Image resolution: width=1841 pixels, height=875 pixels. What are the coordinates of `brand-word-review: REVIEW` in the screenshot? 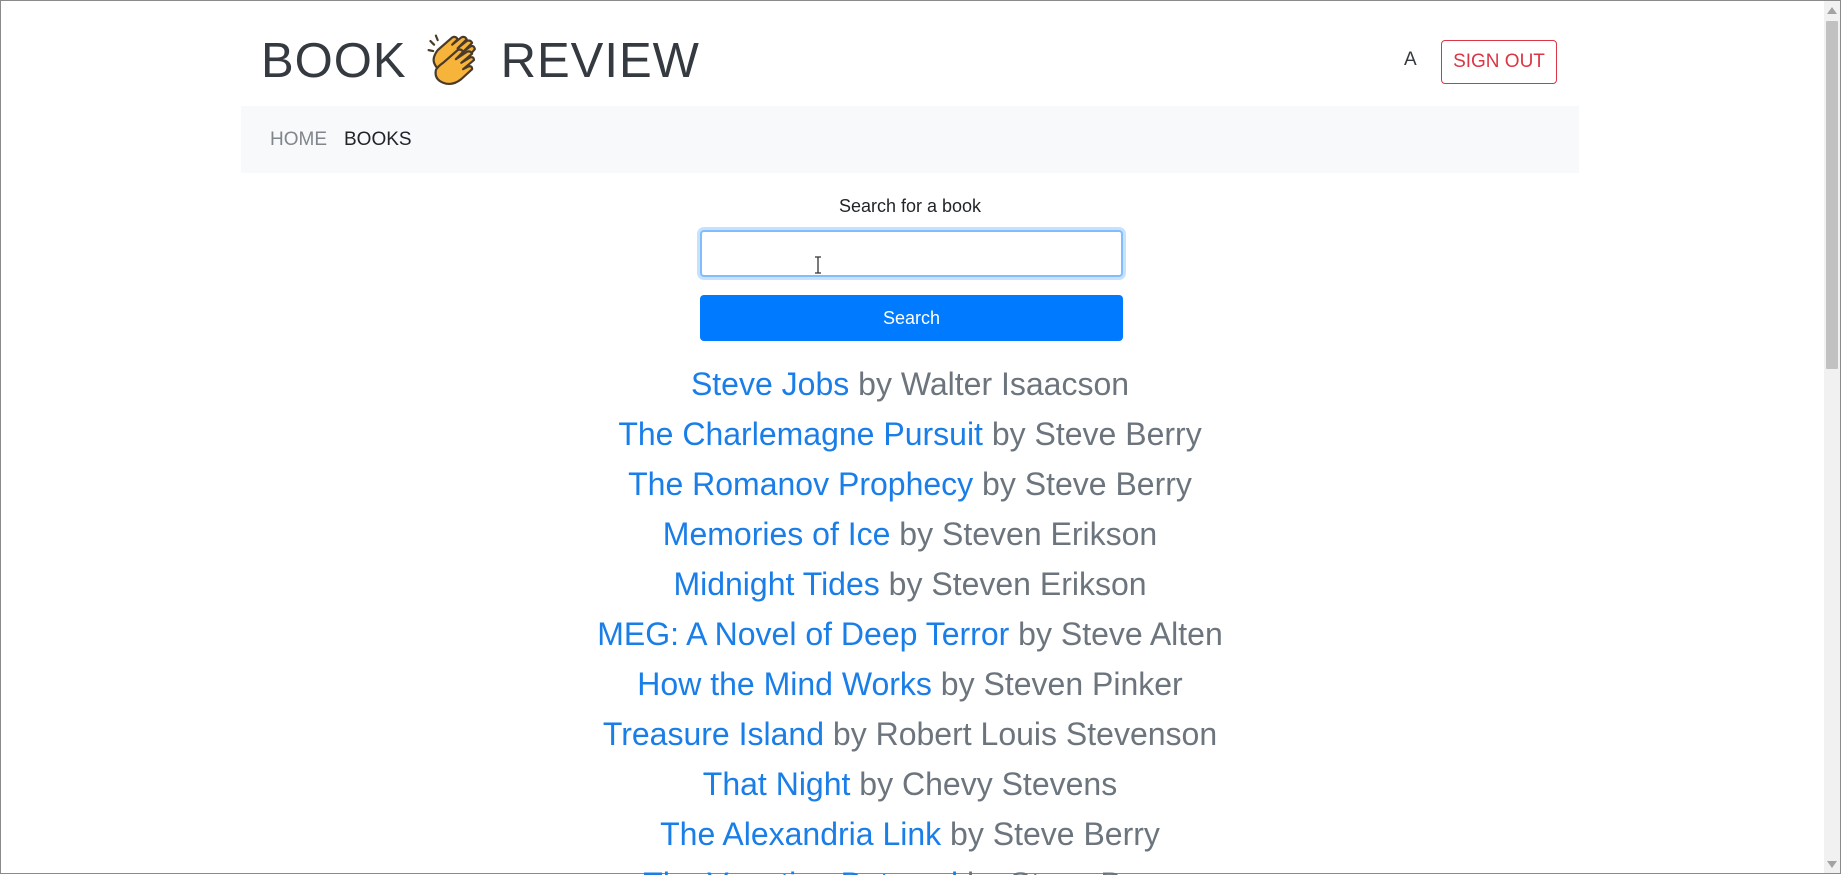 It's located at (600, 61).